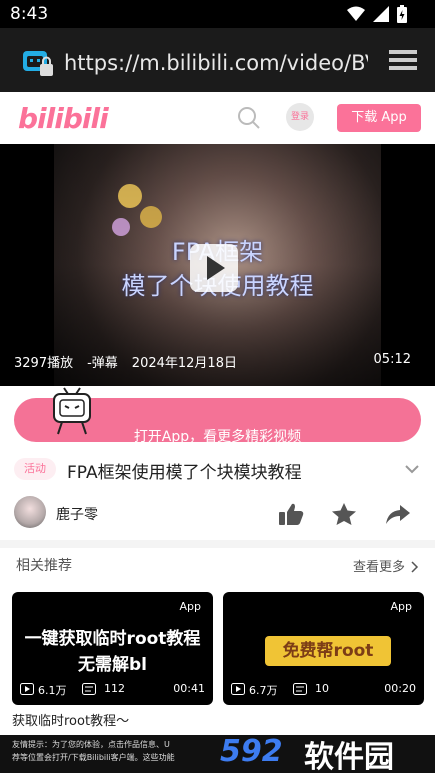 The width and height of the screenshot is (435, 773). I want to click on watermark: 592 软件园, so click(323, 754).